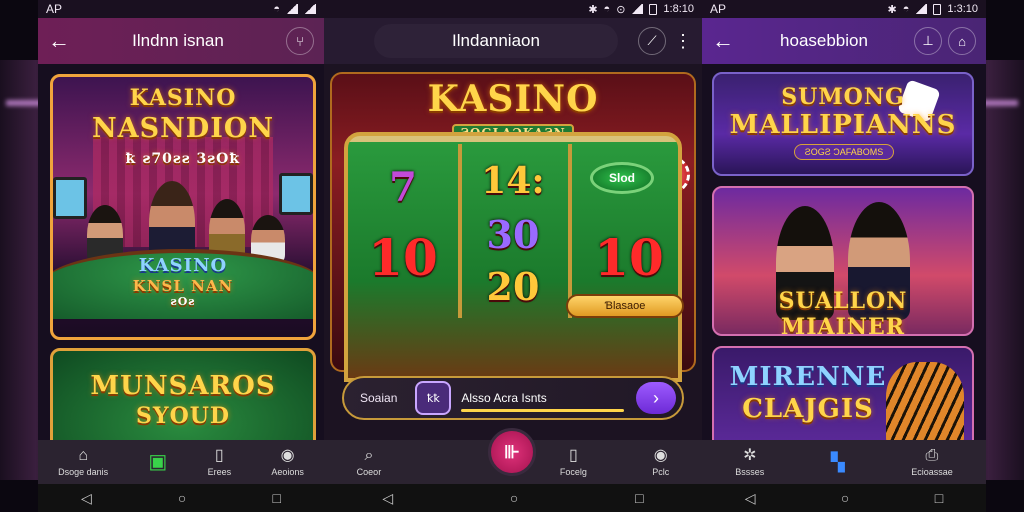 This screenshot has height=512, width=1024. I want to click on nav-item-grid: ▚, so click(837, 462).